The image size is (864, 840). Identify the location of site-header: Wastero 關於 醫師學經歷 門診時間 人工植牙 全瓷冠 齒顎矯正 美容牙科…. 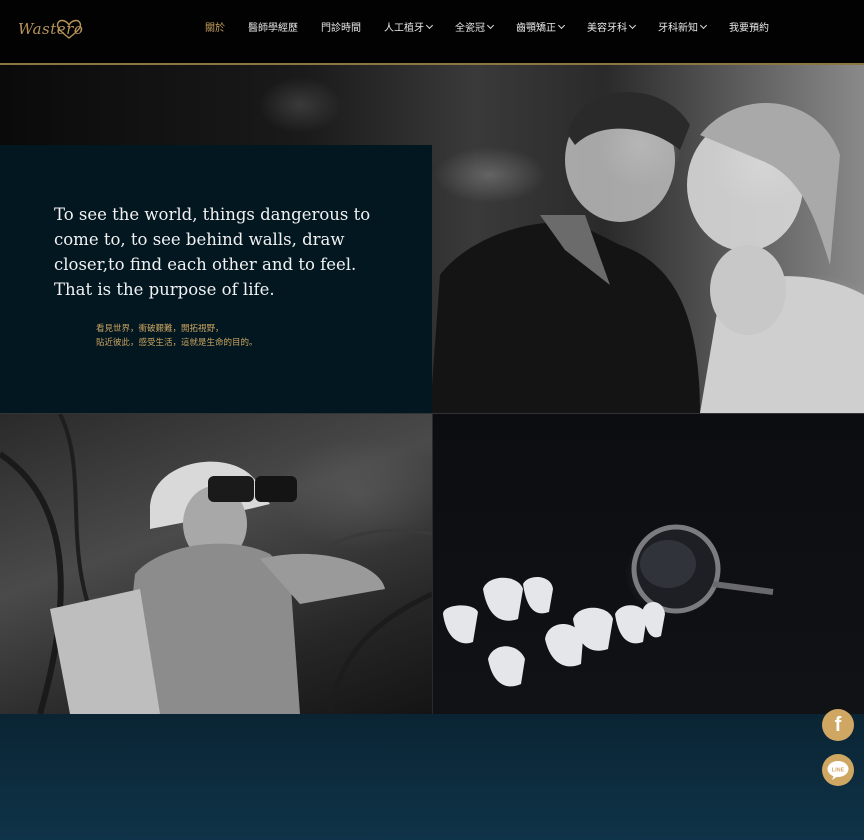
(432, 32).